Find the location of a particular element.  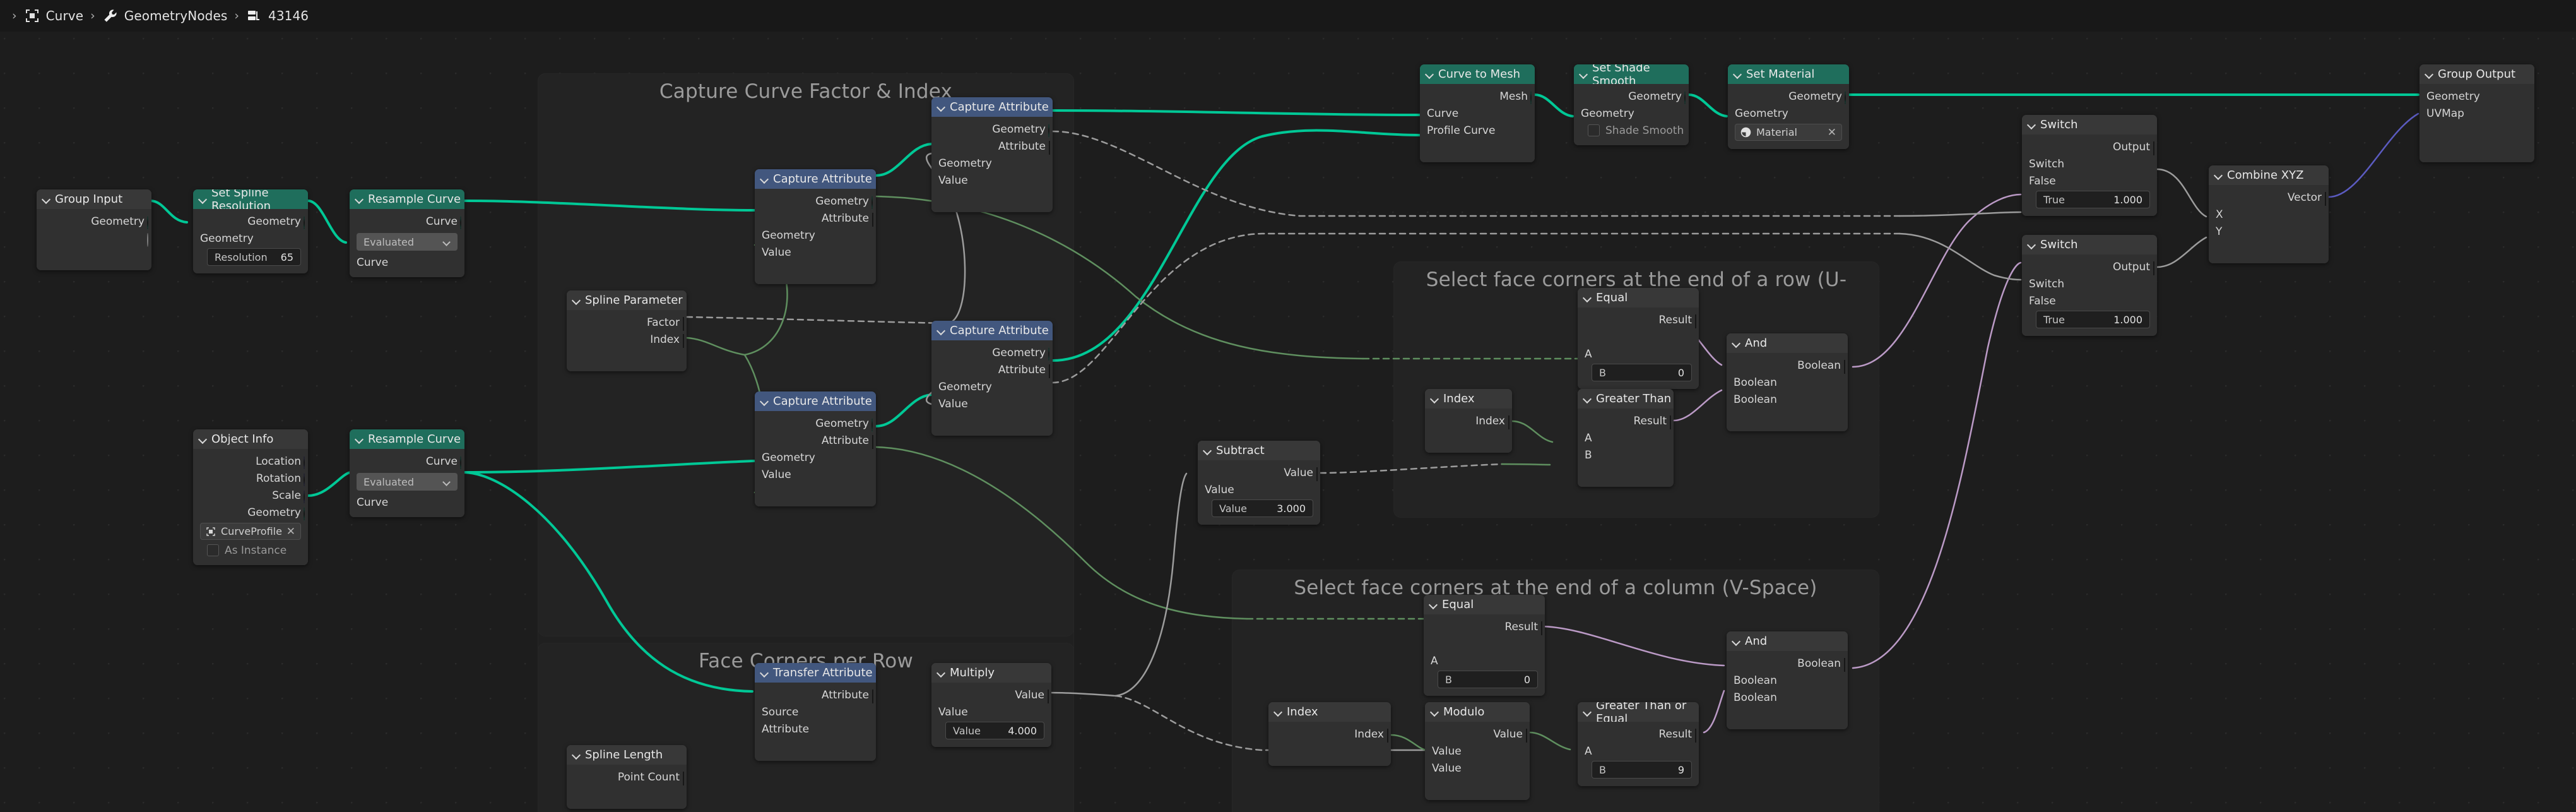

node-greater-than-or-equal: Greater Than or Equal Result A B 9 is located at coordinates (1638, 744).